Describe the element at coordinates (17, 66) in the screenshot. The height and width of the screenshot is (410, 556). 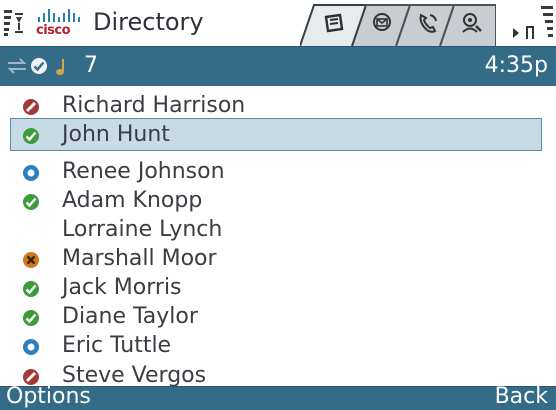
I see `transfer-arrows-icon` at that location.